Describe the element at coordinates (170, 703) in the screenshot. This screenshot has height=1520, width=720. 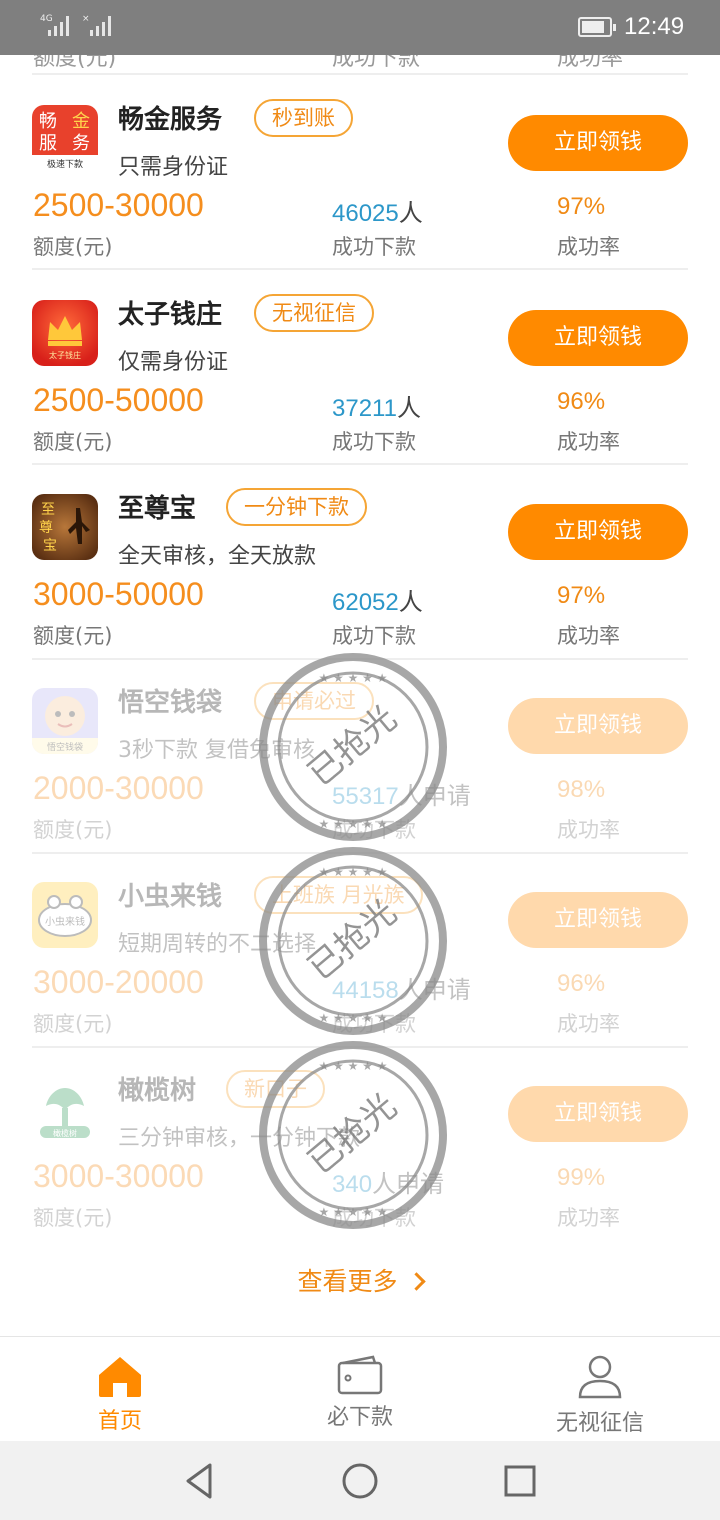
I see `loan-name: 悟空钱袋` at that location.